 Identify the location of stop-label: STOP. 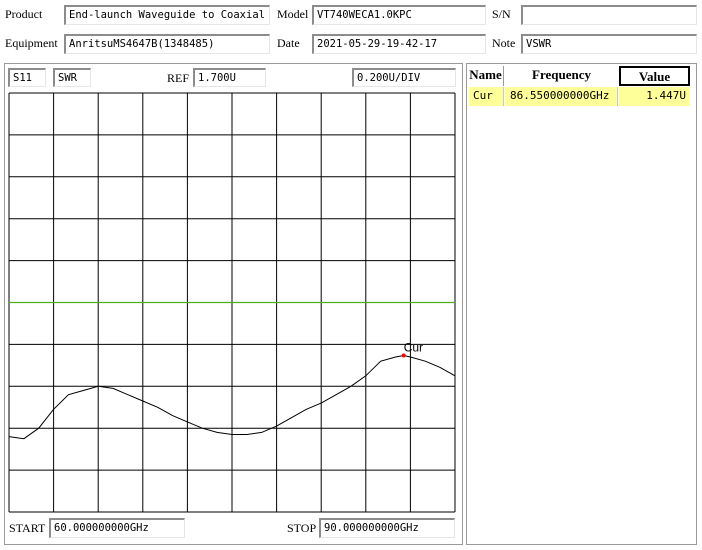
(302, 528).